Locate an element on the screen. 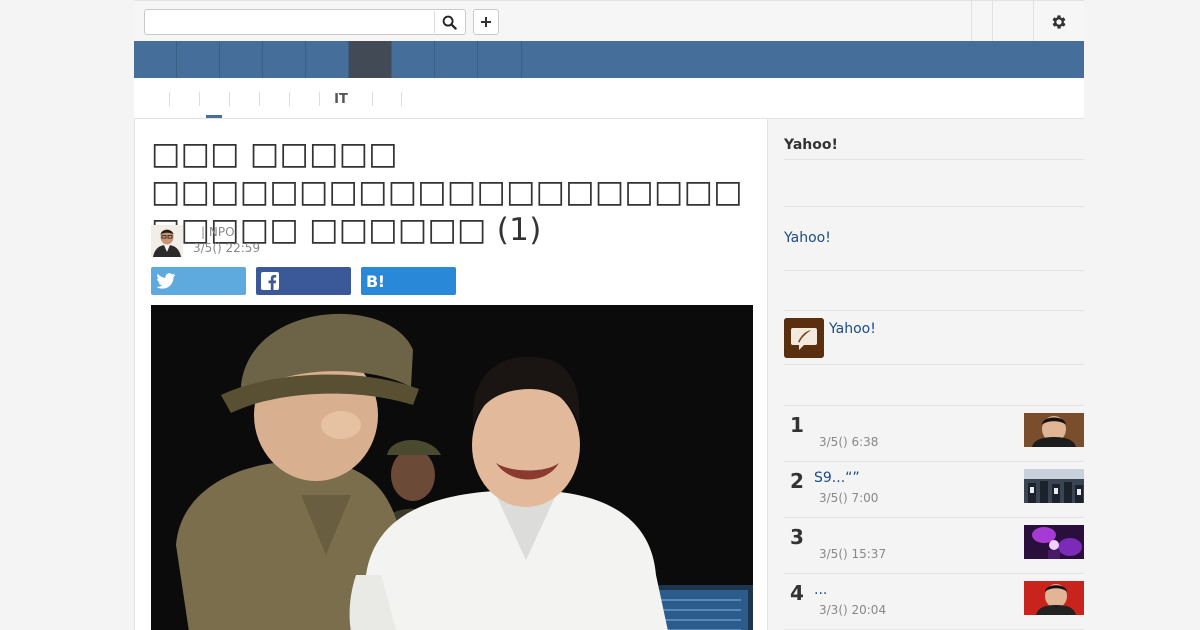 The height and width of the screenshot is (630, 1200). rank-time: 3/3() 20:04 is located at coordinates (853, 610).